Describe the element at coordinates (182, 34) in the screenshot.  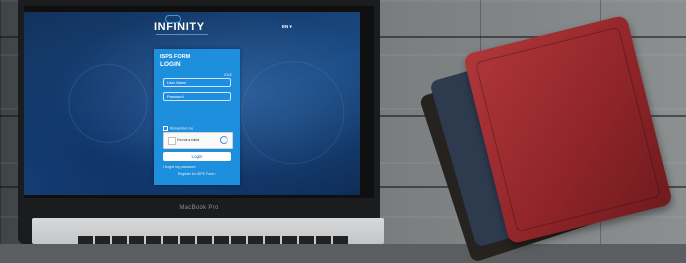
I see `logo-underline` at that location.